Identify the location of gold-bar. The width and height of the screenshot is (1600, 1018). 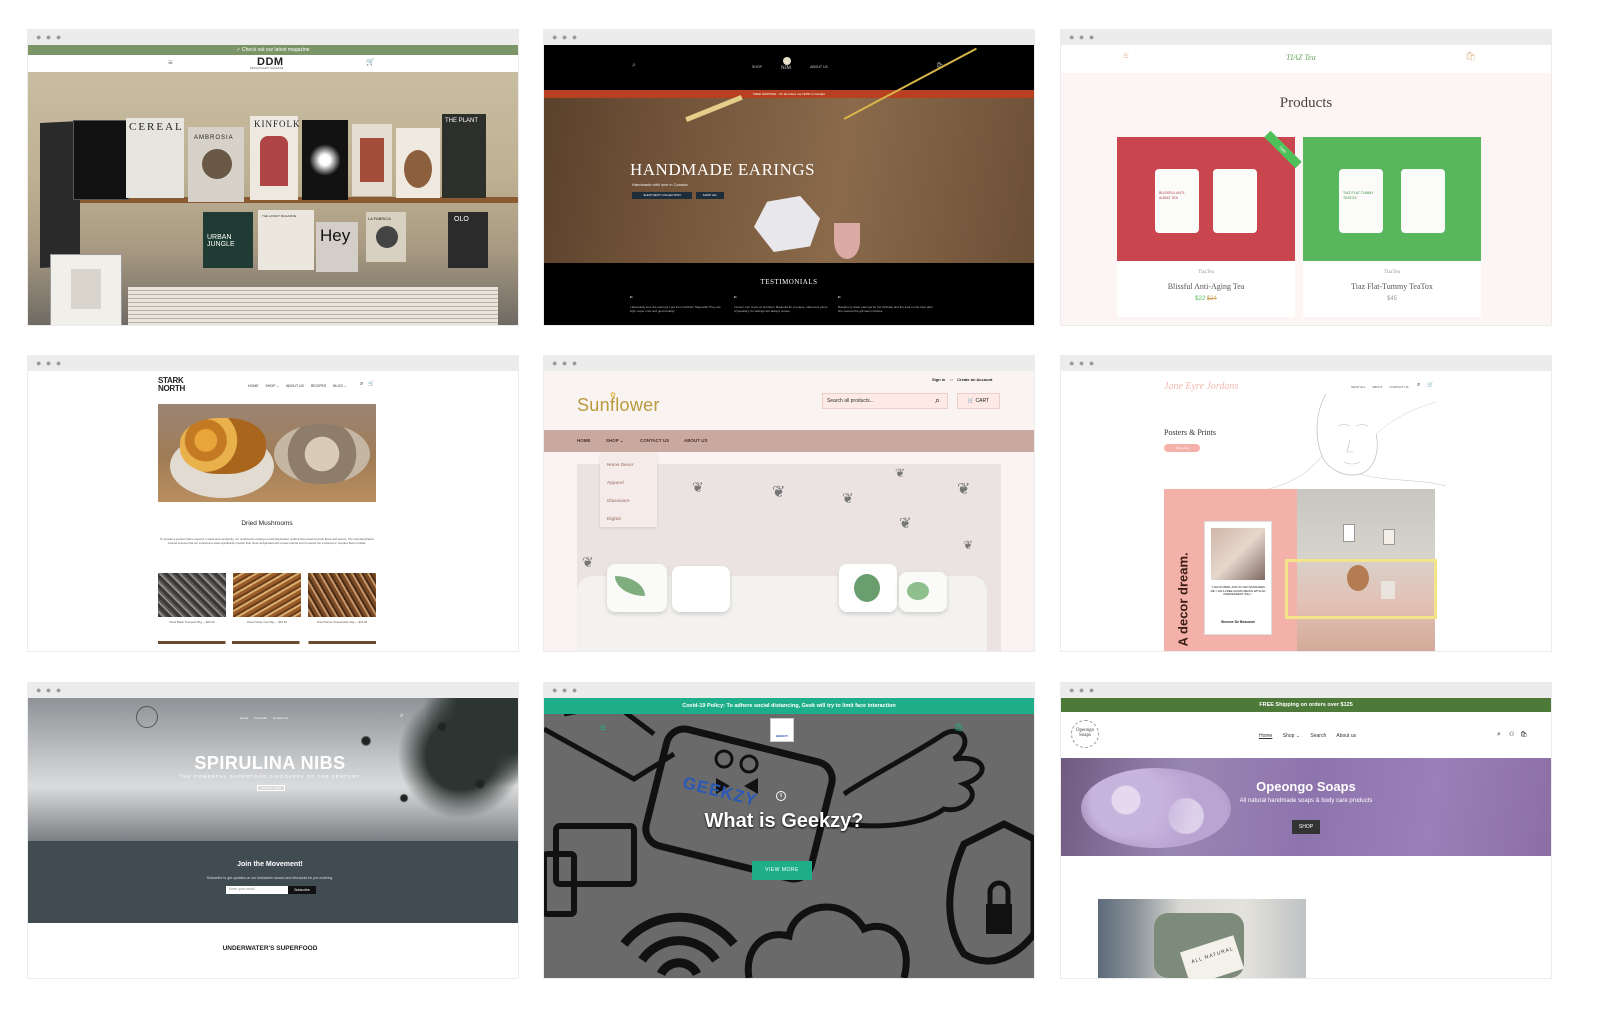
(714, 108).